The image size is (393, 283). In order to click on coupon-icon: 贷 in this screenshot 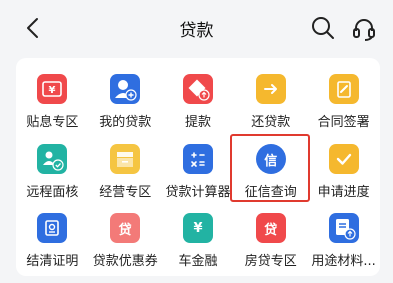, I will do `click(125, 228)`.